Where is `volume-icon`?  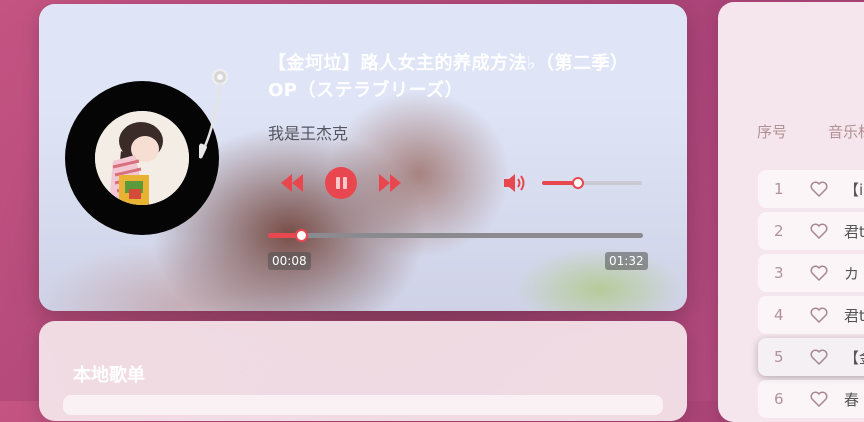 volume-icon is located at coordinates (514, 183).